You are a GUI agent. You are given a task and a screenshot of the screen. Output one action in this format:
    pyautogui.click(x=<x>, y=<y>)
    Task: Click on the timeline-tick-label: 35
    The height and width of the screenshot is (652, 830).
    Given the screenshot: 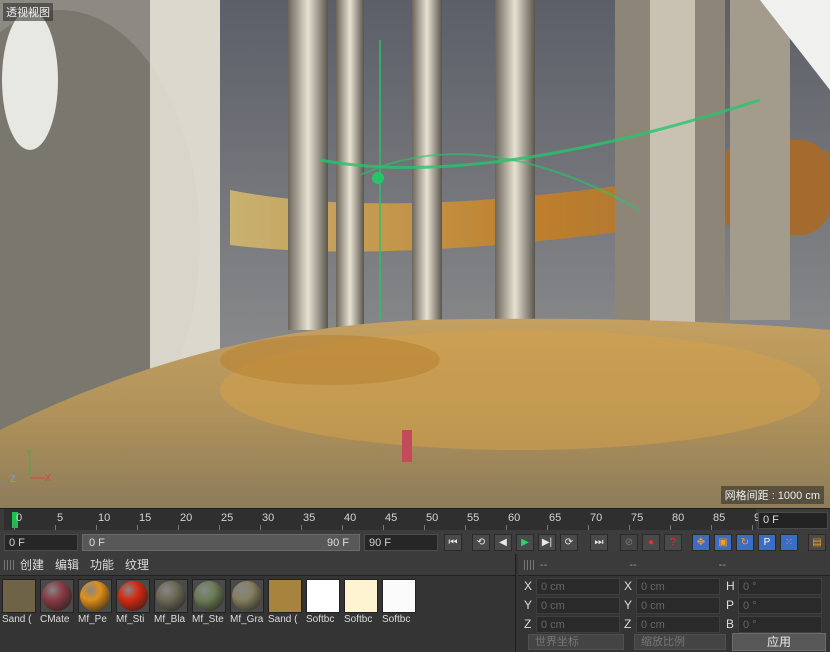 What is the action you would take?
    pyautogui.click(x=309, y=518)
    